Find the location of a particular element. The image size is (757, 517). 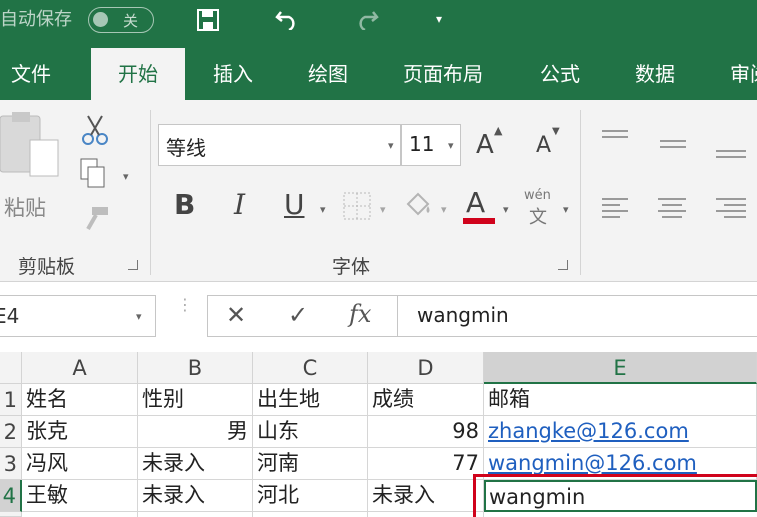

autosave-state: 关 is located at coordinates (131, 21).